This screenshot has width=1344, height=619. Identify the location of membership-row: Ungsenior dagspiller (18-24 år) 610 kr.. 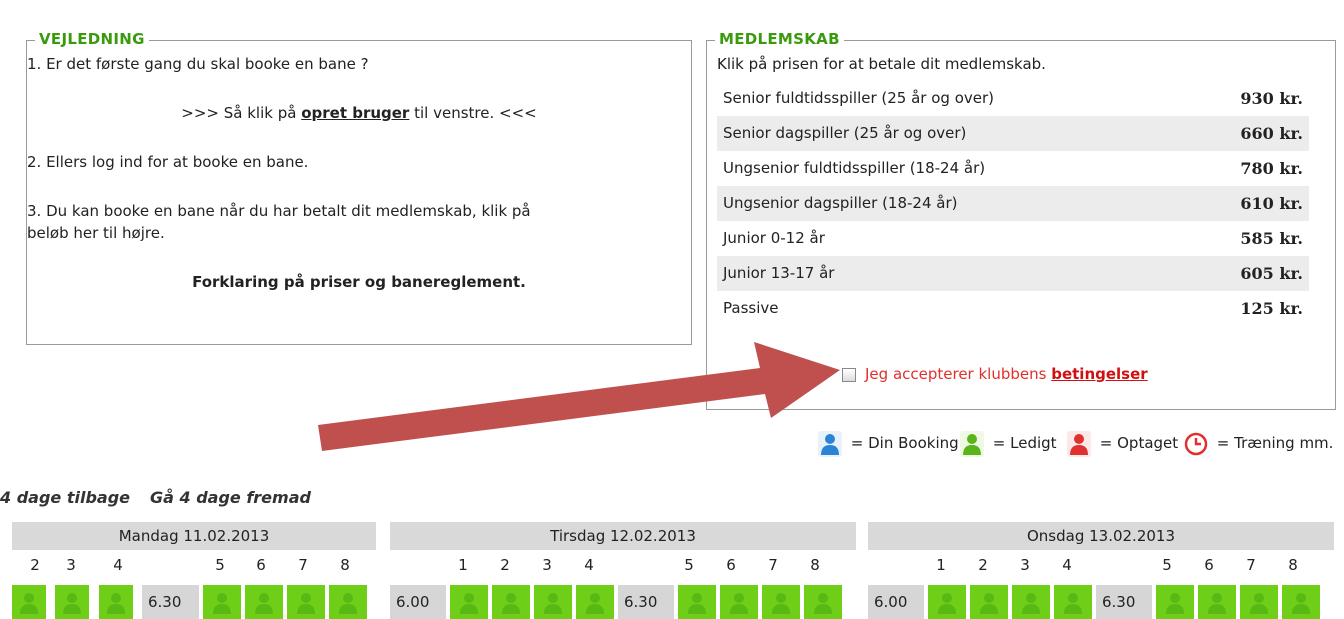
(1013, 203).